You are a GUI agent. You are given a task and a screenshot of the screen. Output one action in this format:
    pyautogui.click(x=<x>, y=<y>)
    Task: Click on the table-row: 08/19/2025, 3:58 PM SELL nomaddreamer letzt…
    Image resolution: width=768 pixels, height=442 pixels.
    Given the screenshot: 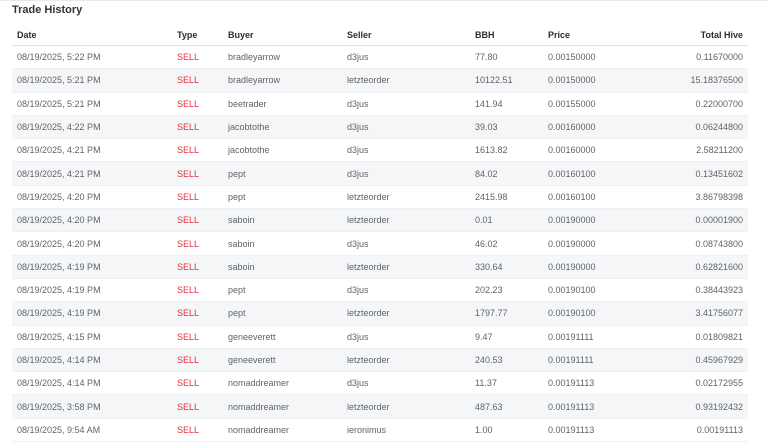 What is the action you would take?
    pyautogui.click(x=380, y=406)
    